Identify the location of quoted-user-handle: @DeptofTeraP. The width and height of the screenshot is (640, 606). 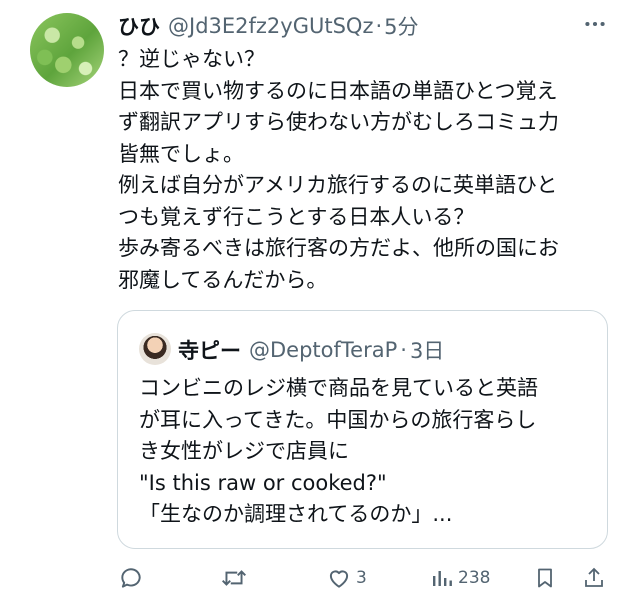
(323, 350).